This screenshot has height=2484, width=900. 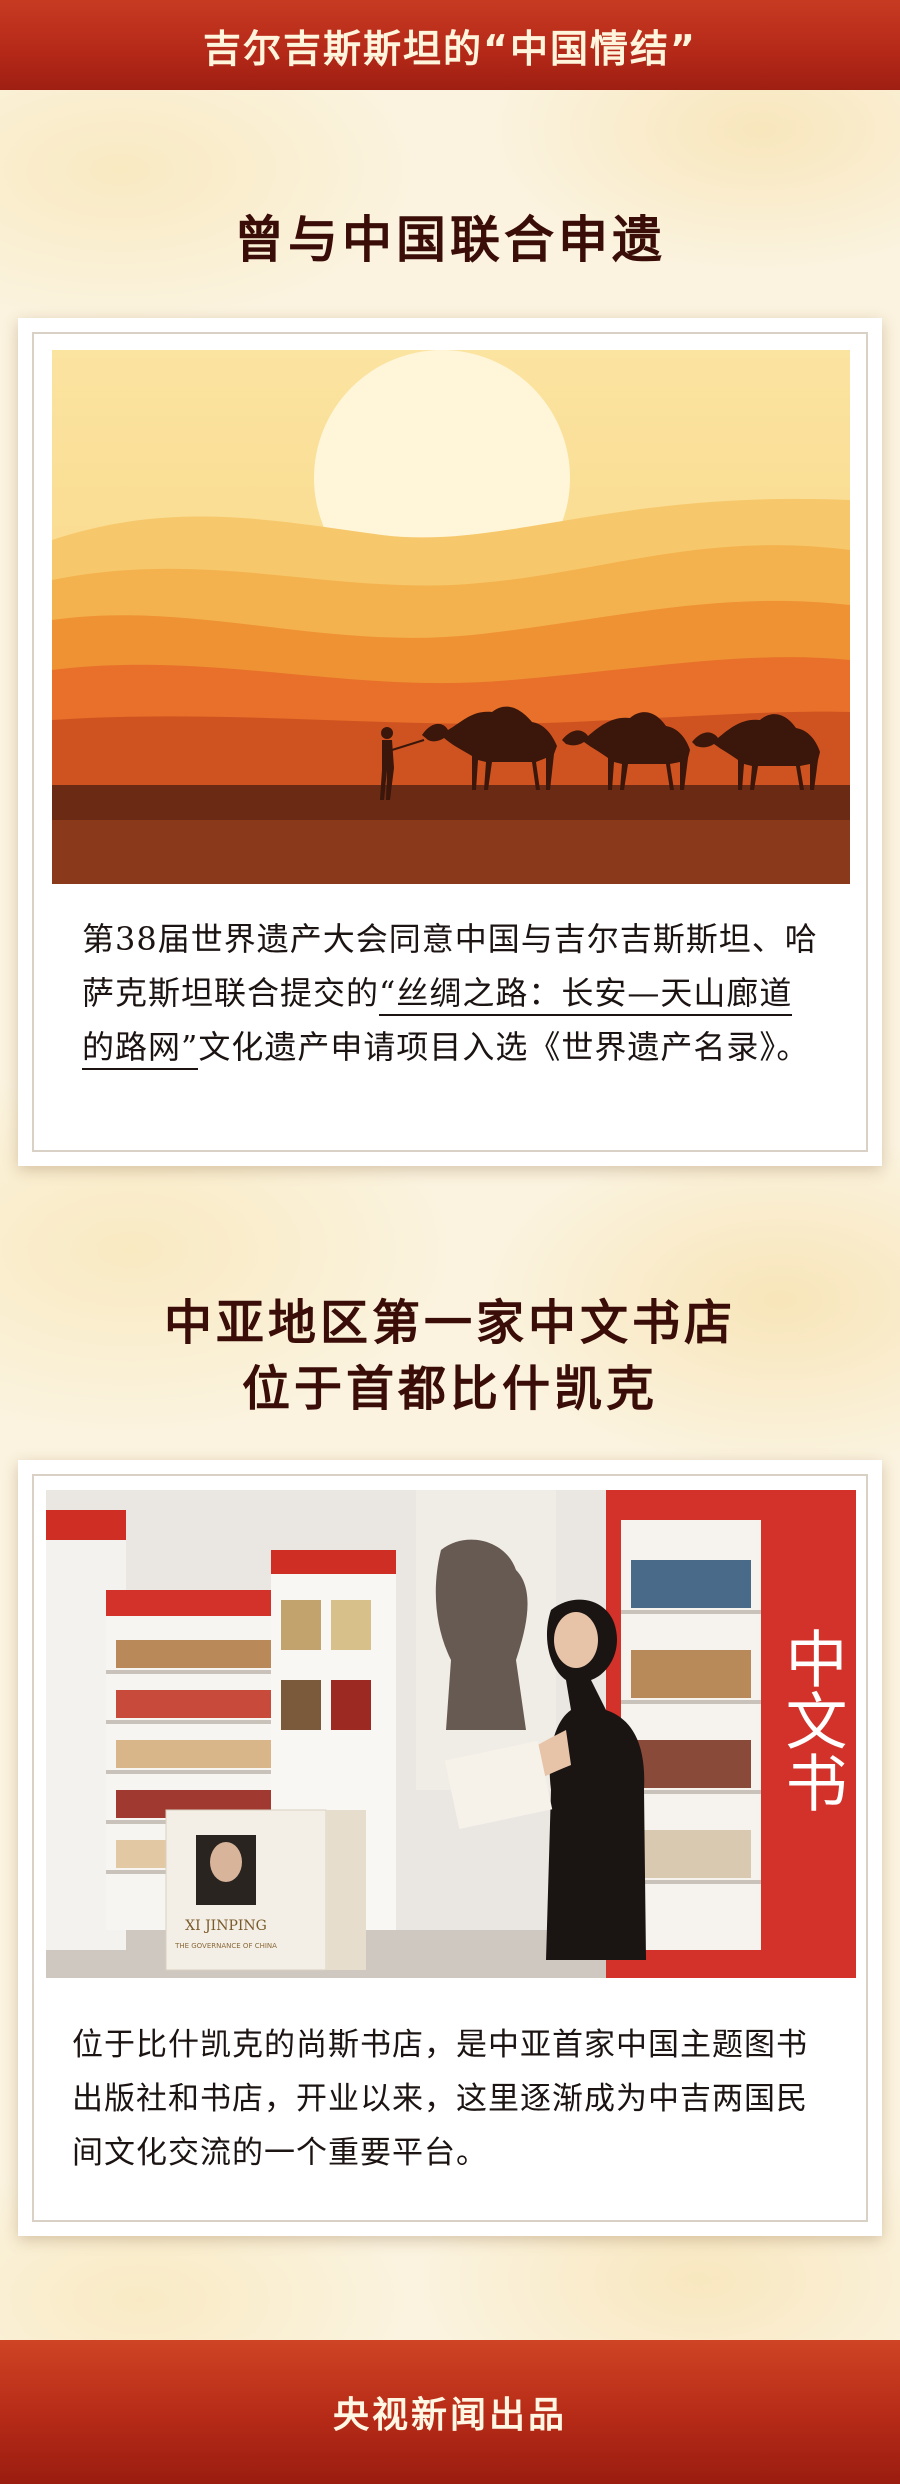 I want to click on book-title: XI JINPING, so click(x=226, y=1926).